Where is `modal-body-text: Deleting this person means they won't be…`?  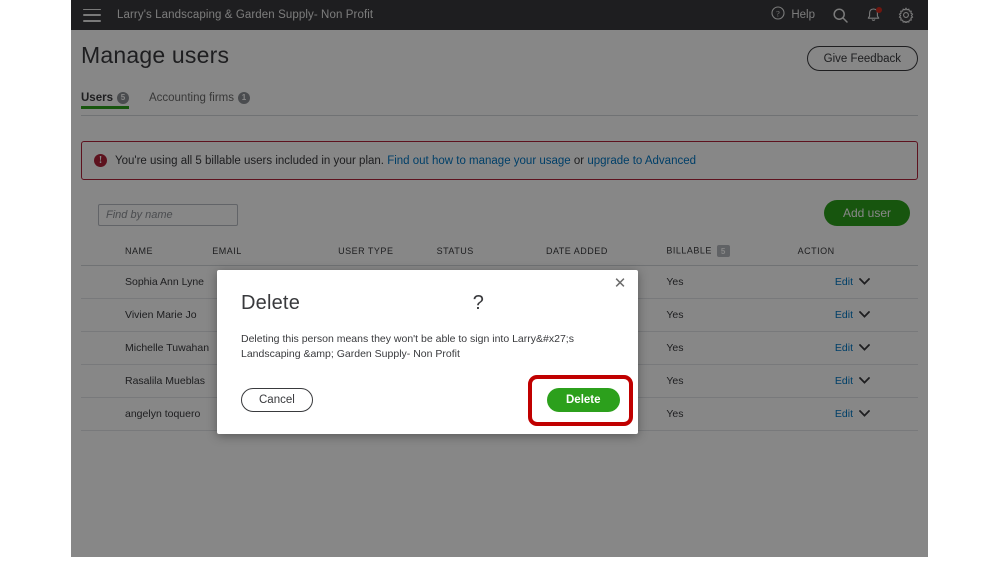
modal-body-text: Deleting this person means they won't be… is located at coordinates (407, 346).